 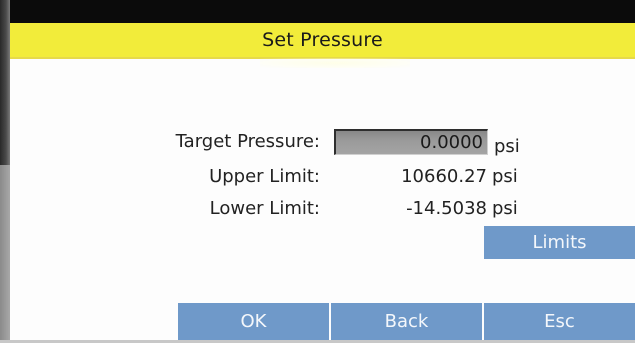 I want to click on target-pressure-value: 0.0000, so click(x=451, y=142).